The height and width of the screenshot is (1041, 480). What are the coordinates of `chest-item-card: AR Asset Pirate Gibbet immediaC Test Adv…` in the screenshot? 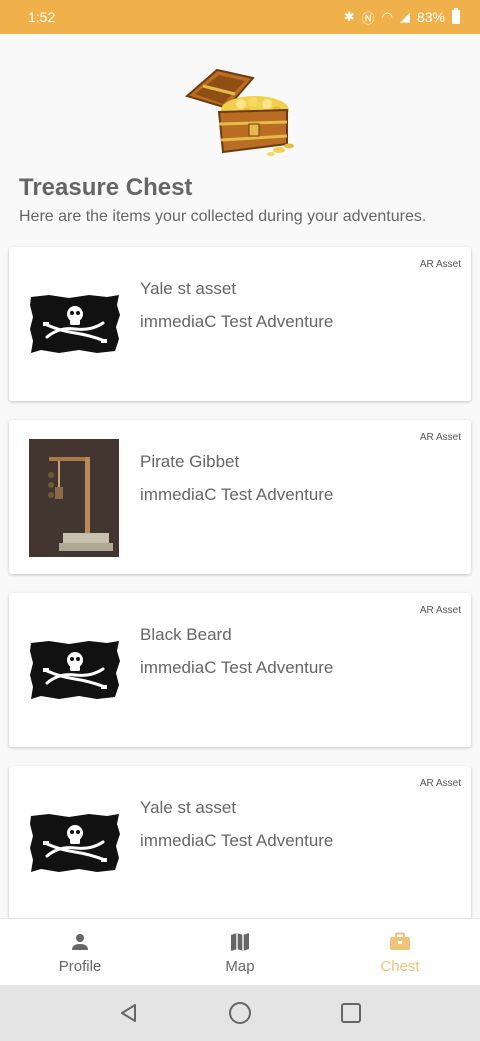 It's located at (240, 497).